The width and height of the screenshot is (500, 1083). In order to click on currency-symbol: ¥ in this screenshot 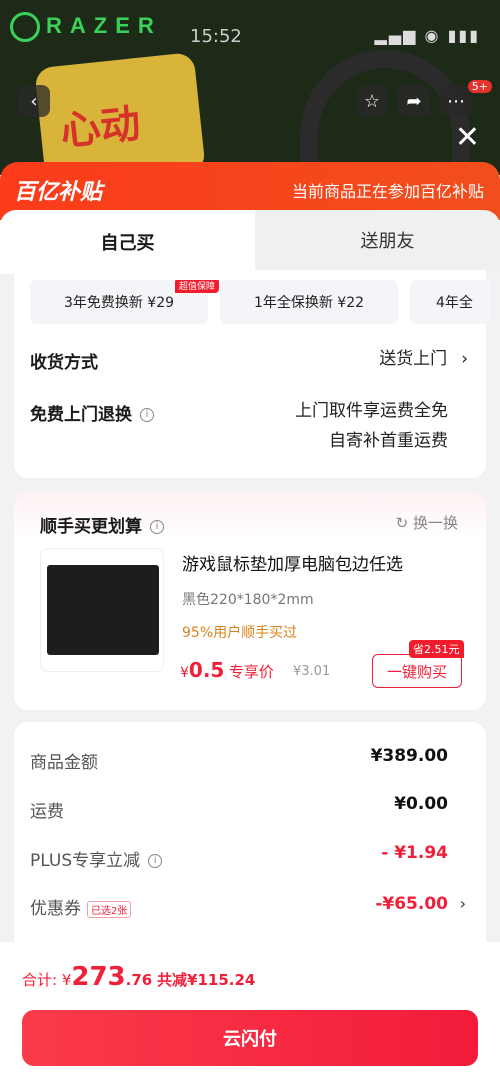, I will do `click(184, 673)`.